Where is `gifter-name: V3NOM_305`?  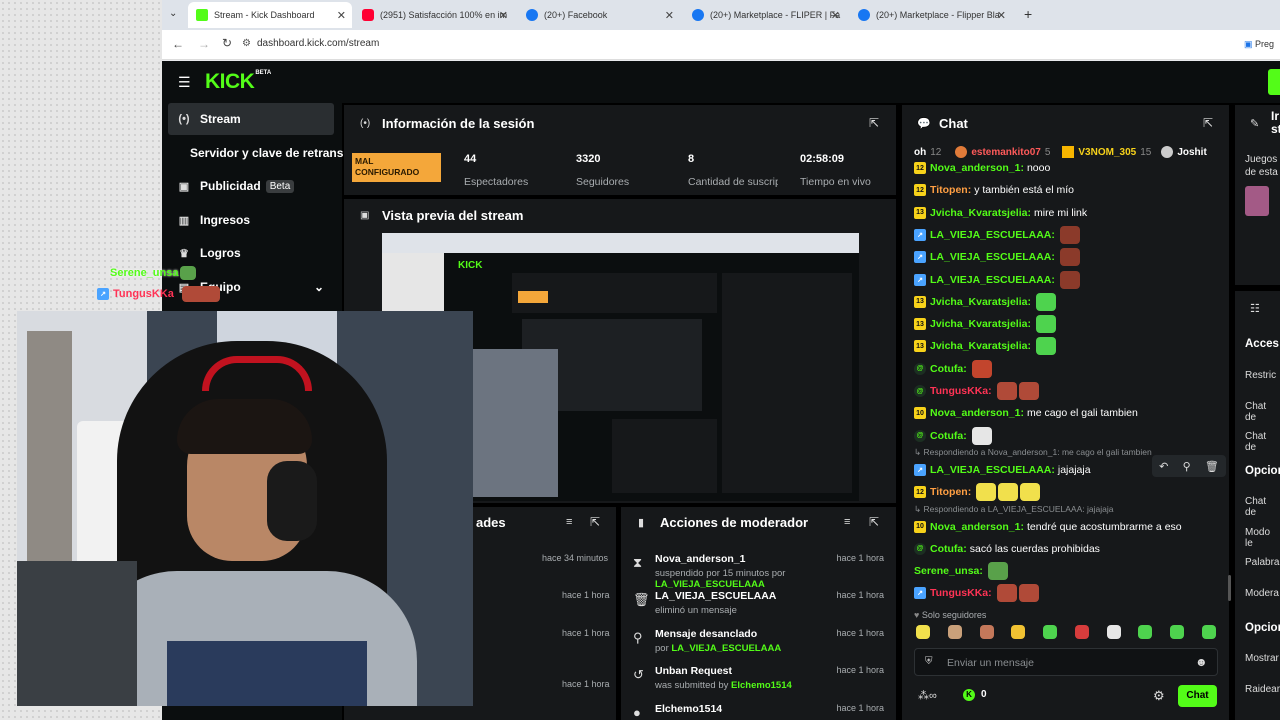 gifter-name: V3NOM_305 is located at coordinates (1107, 152).